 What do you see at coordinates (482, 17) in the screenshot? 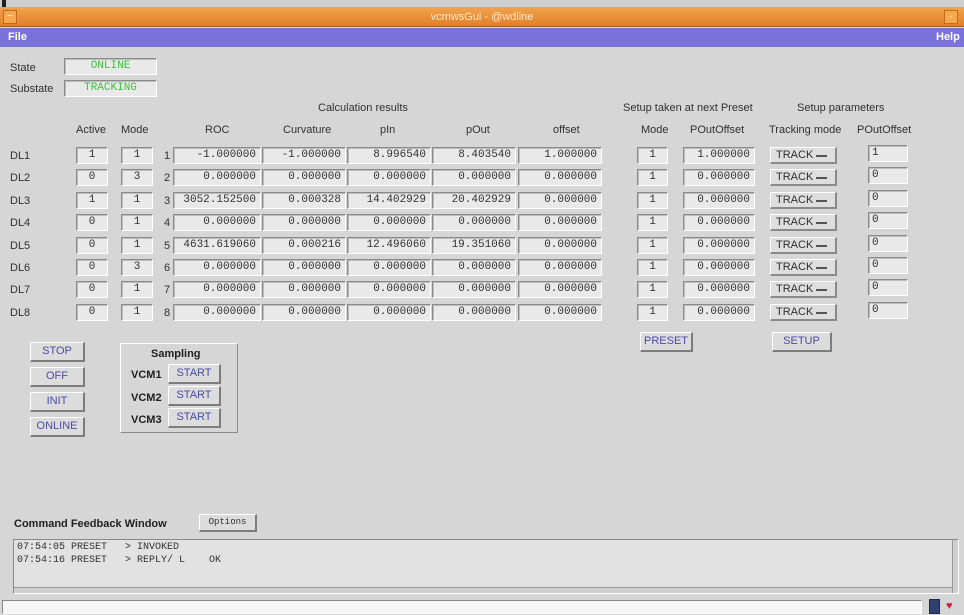
I see `title-bar: − vcmwsGui - @wdline ·` at bounding box center [482, 17].